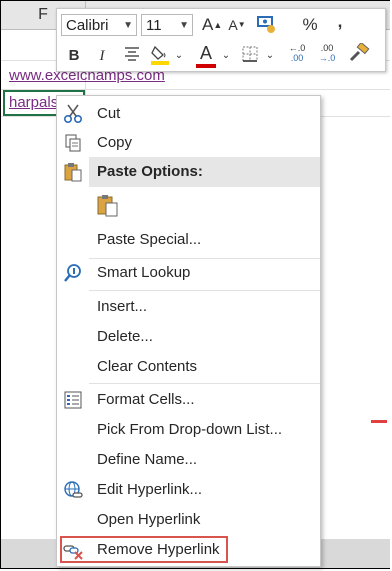 This screenshot has height=571, width=392. Describe the element at coordinates (208, 24) in the screenshot. I see `grow-font-icon: A` at that location.